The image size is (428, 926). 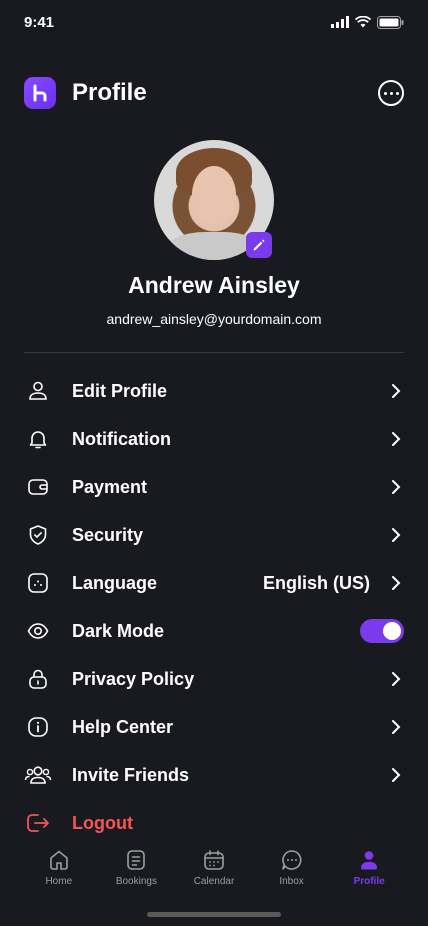 What do you see at coordinates (131, 774) in the screenshot?
I see `menu-label: Invite Friends` at bounding box center [131, 774].